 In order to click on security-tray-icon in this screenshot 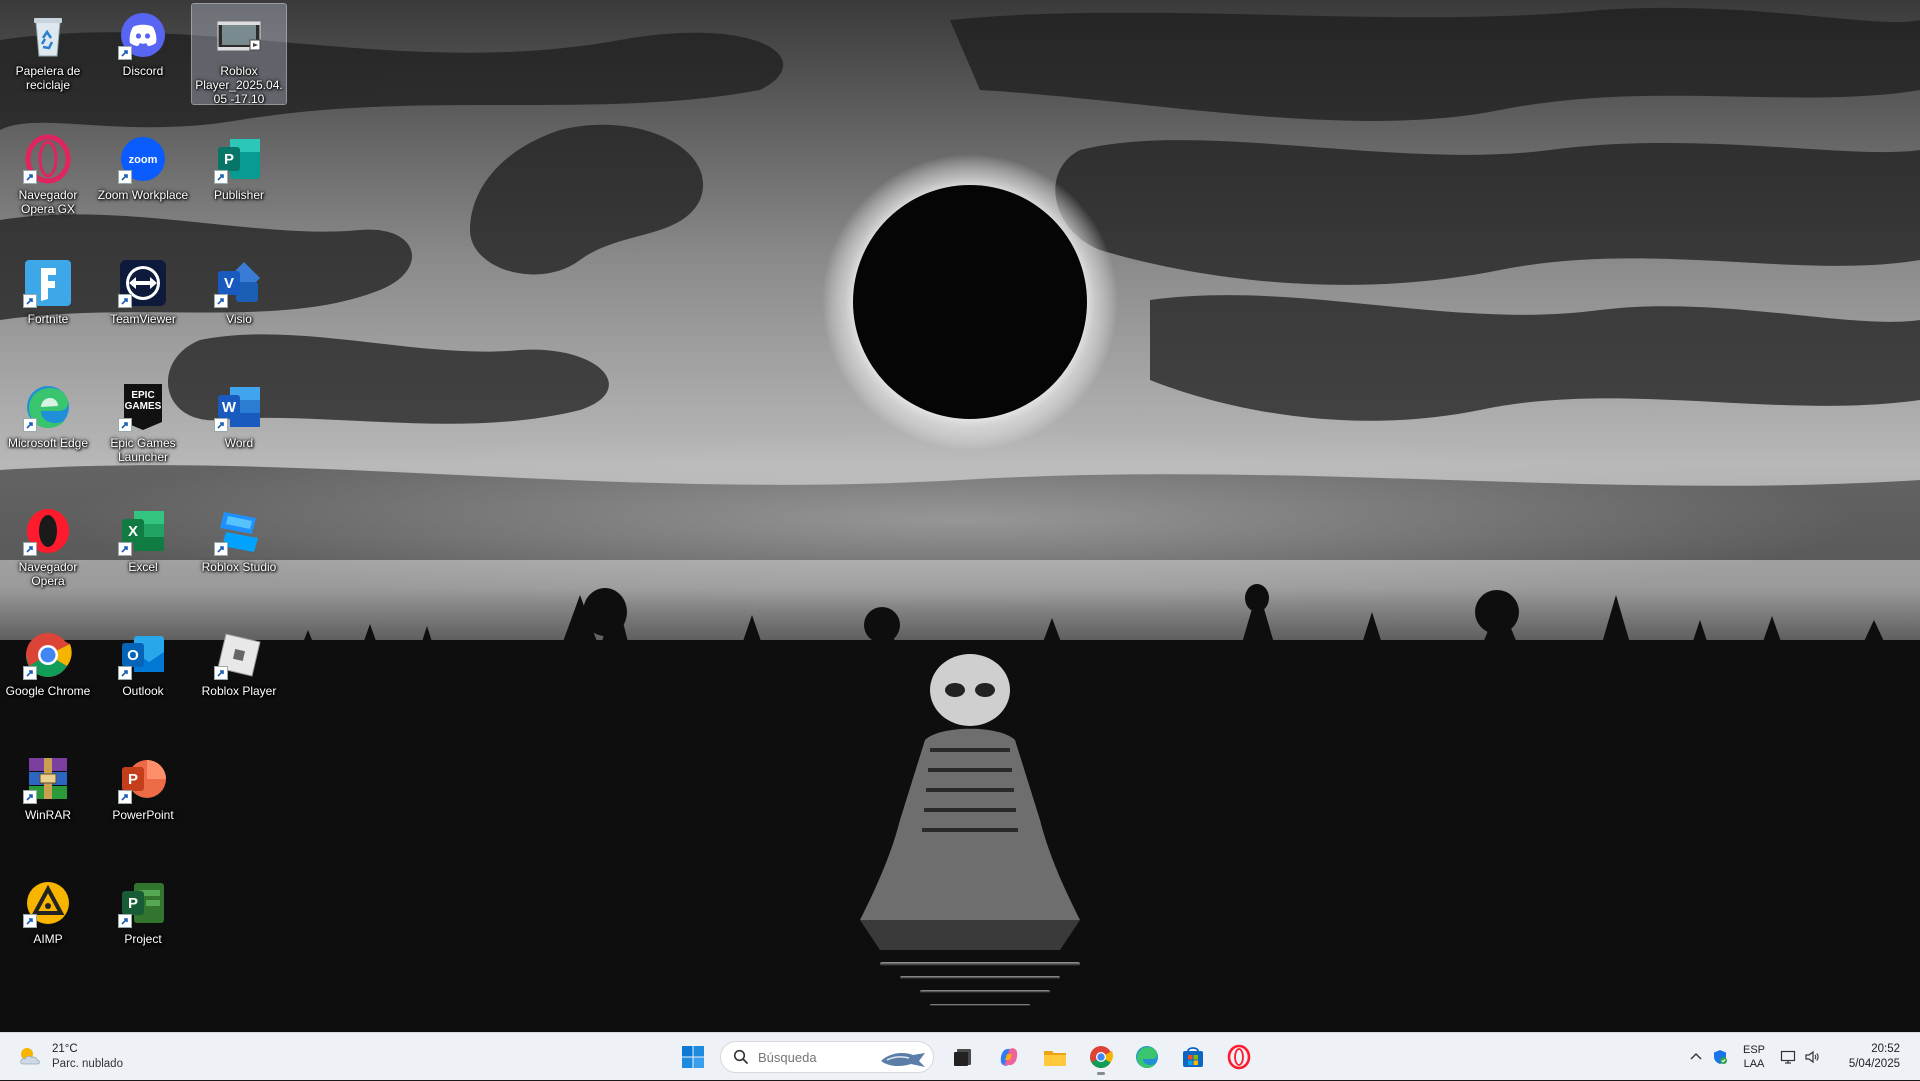, I will do `click(1720, 1057)`.